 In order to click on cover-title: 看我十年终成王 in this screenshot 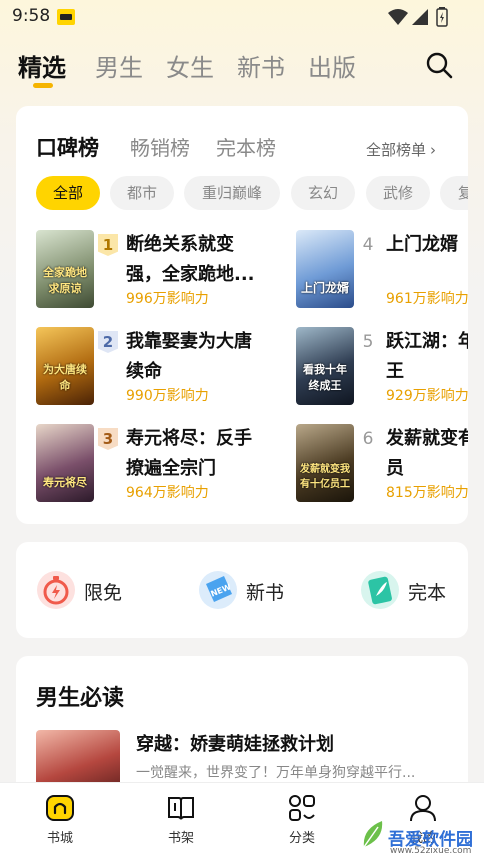, I will do `click(325, 377)`.